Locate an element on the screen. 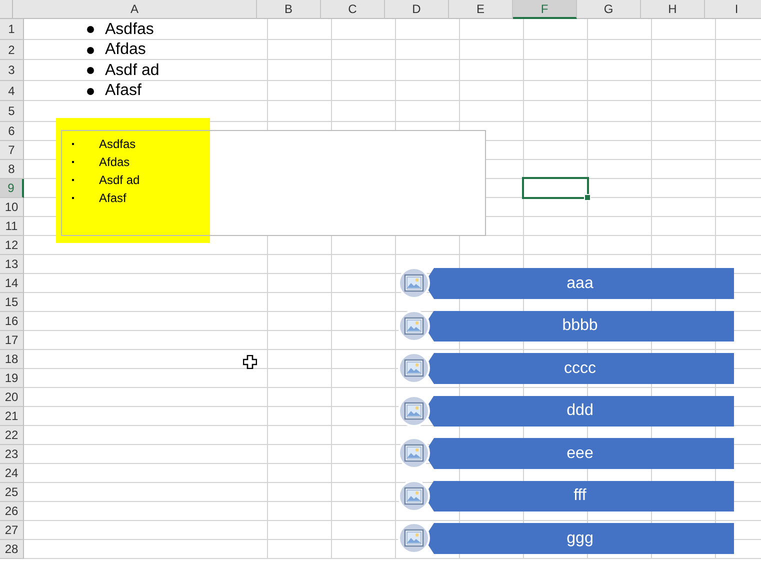  list-bar: ddd is located at coordinates (580, 411).